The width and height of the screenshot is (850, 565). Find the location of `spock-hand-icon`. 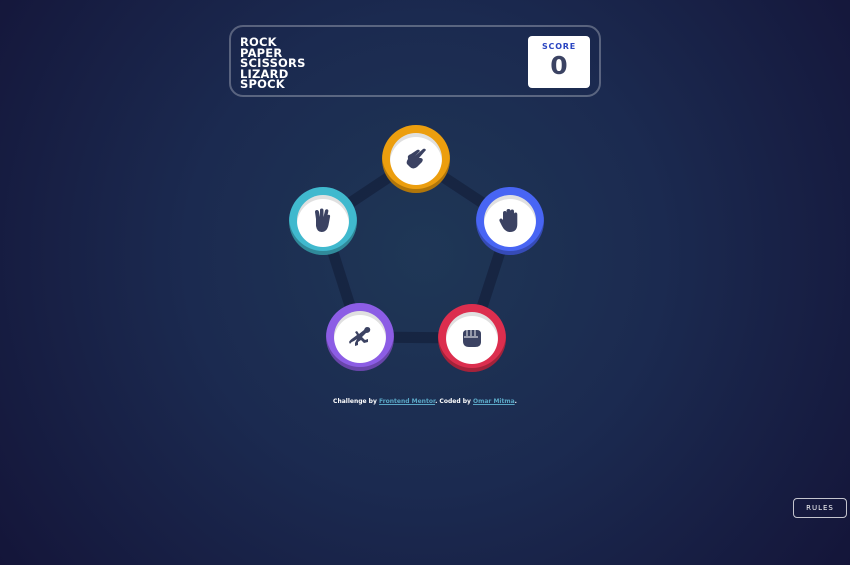

spock-hand-icon is located at coordinates (323, 220).